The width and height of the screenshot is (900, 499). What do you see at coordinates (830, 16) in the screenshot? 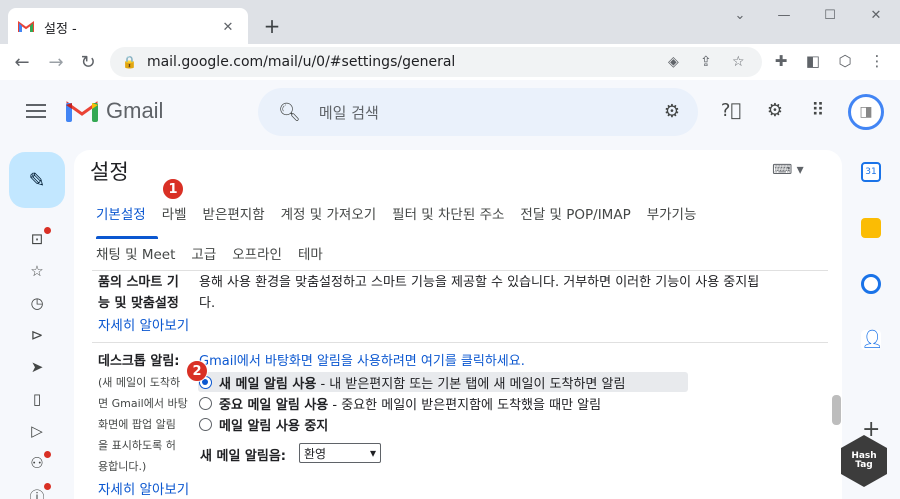
I see `maximize-icon: ☐` at bounding box center [830, 16].